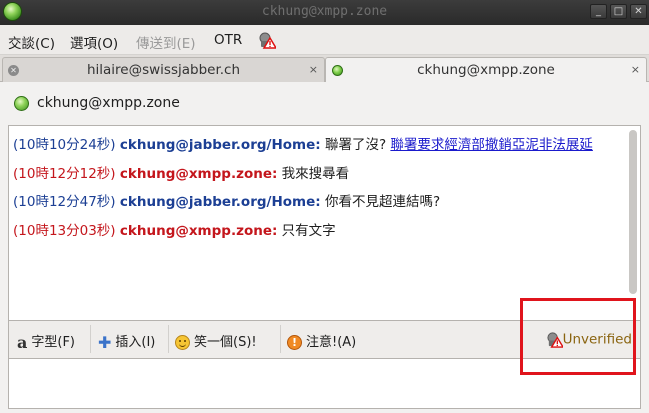 The image size is (649, 413). I want to click on maximize-button: □, so click(618, 11).